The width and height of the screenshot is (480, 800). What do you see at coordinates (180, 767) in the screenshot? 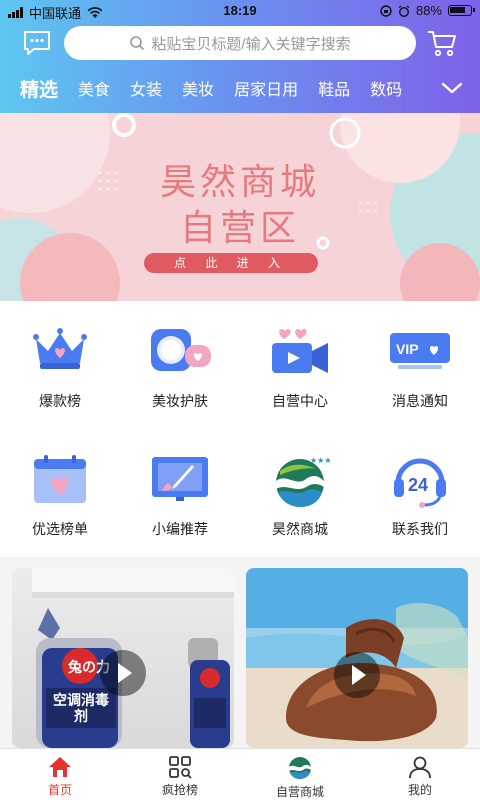
I see `grid-search-icon` at bounding box center [180, 767].